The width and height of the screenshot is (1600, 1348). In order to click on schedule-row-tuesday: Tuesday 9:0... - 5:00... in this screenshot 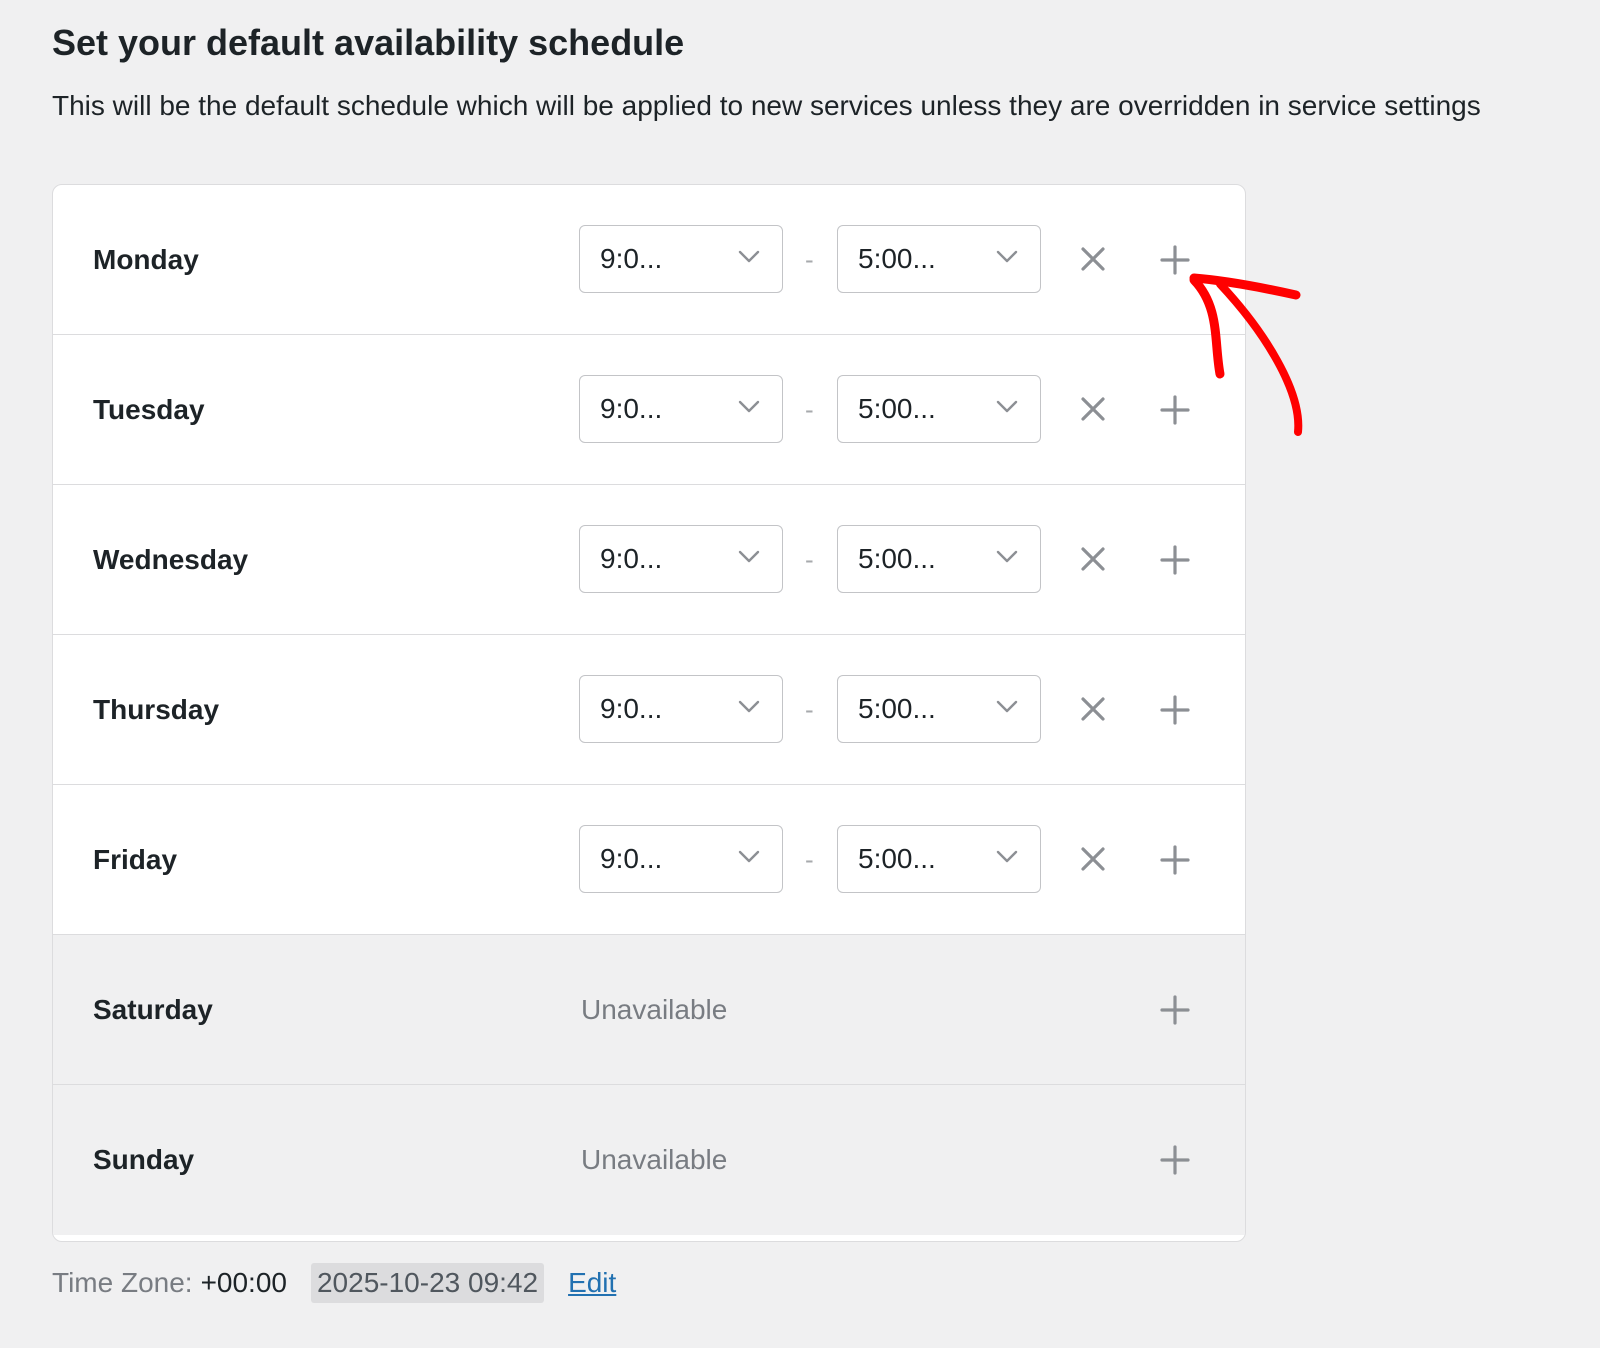, I will do `click(649, 410)`.